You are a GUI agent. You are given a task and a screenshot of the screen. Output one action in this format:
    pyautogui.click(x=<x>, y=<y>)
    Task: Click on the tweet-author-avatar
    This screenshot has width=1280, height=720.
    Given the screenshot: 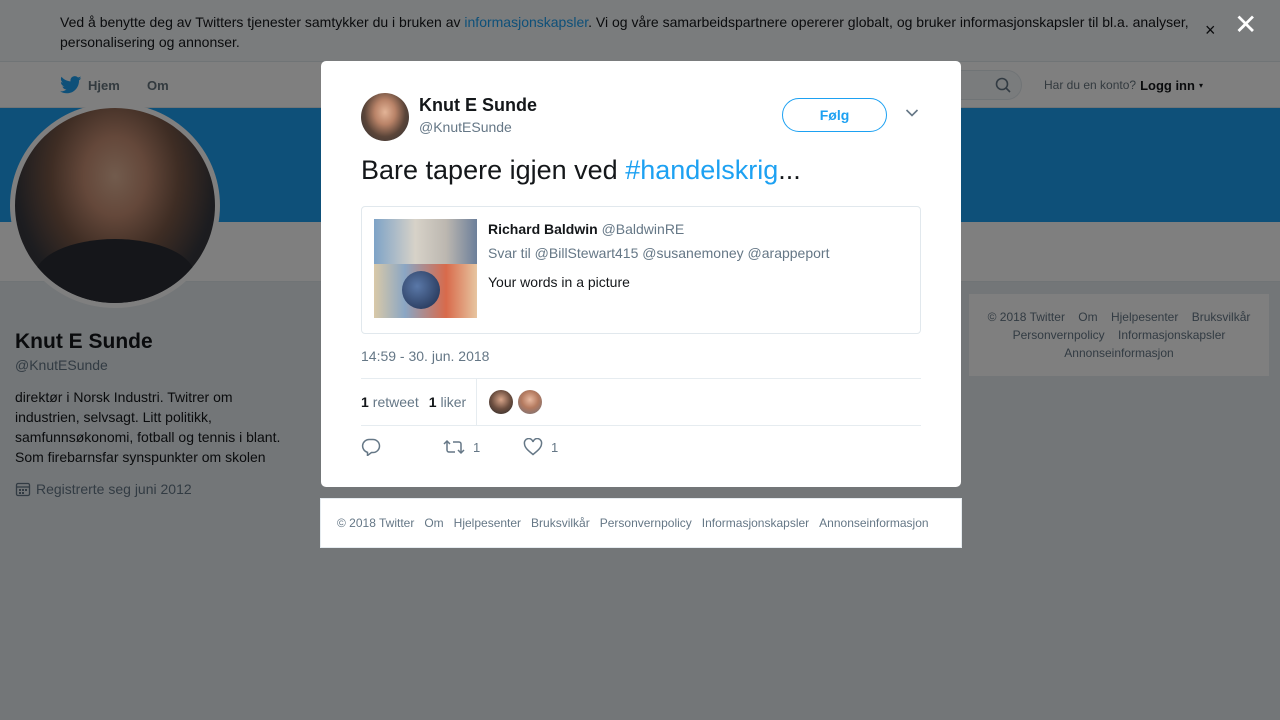 What is the action you would take?
    pyautogui.click(x=385, y=117)
    